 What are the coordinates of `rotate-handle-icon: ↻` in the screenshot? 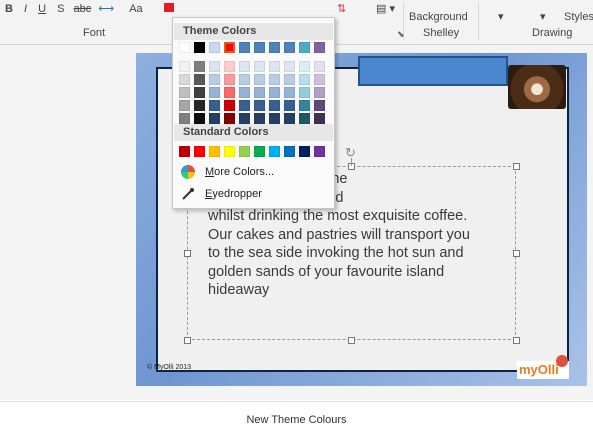 It's located at (350, 153).